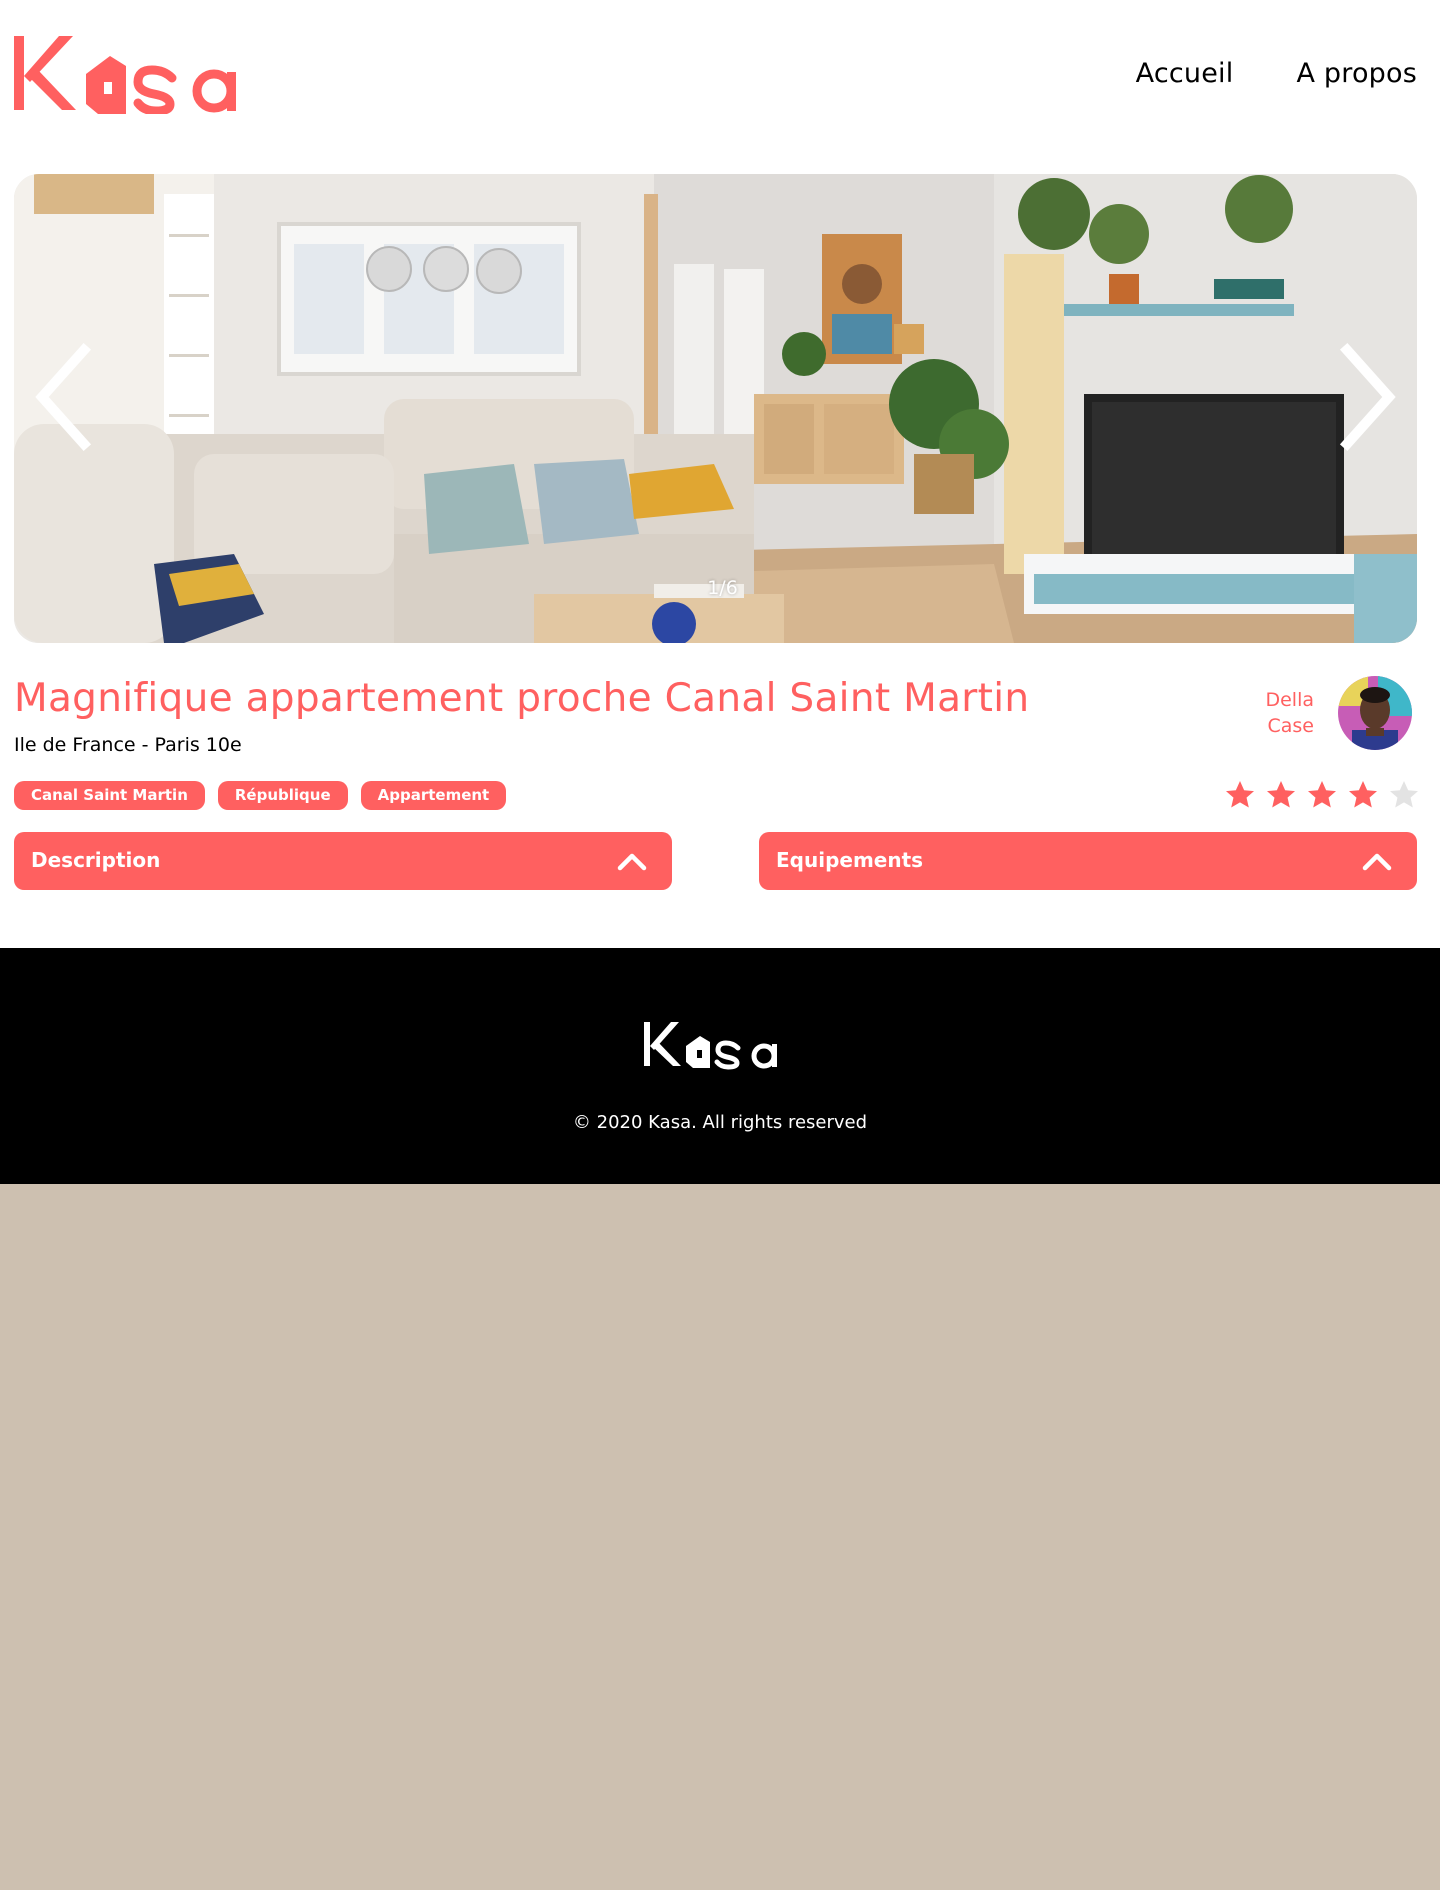 This screenshot has width=1440, height=1890. I want to click on description-collapse-label: Description, so click(96, 860).